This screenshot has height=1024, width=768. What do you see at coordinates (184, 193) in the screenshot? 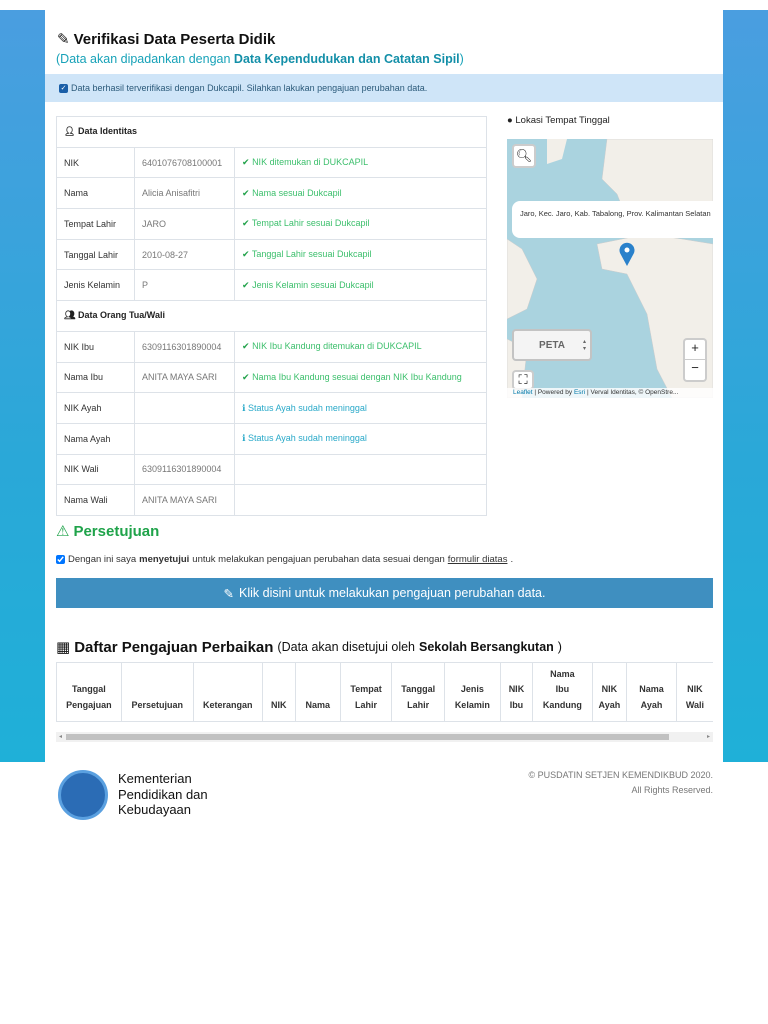
I see `field-value: Alicia Anisafitri` at bounding box center [184, 193].